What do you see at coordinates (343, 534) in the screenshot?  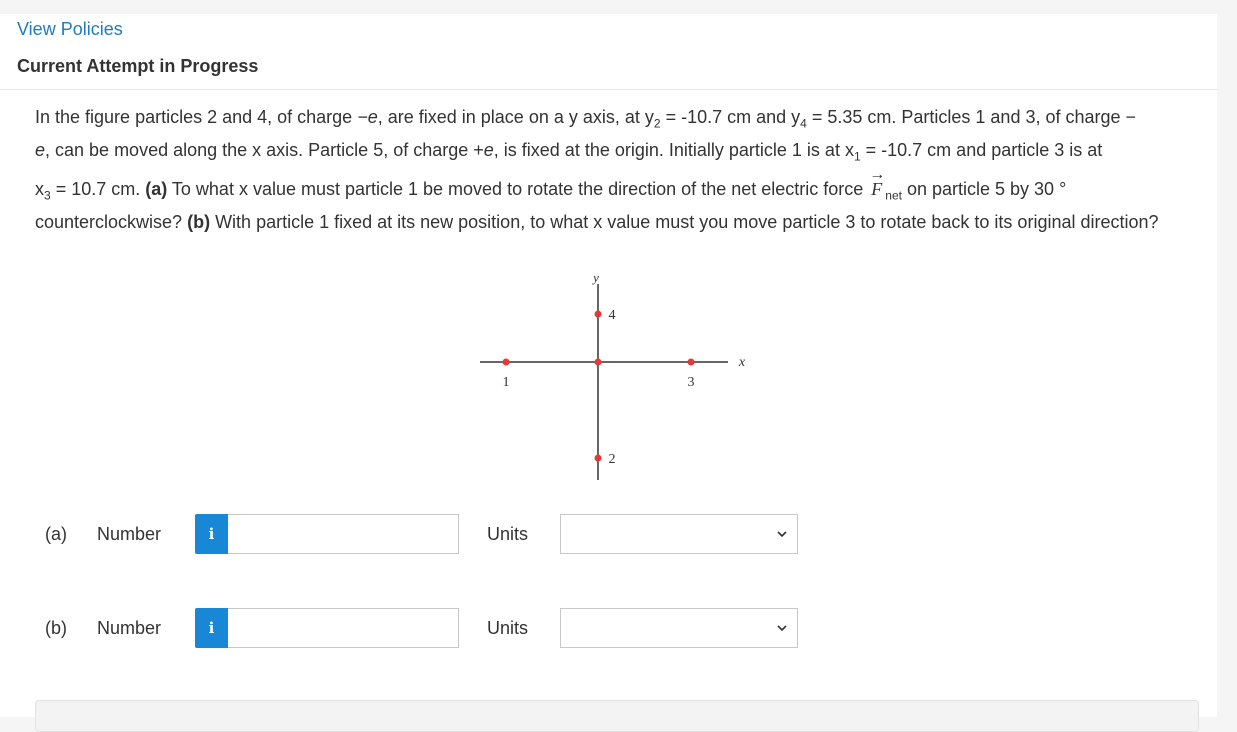 I see `number-input-a` at bounding box center [343, 534].